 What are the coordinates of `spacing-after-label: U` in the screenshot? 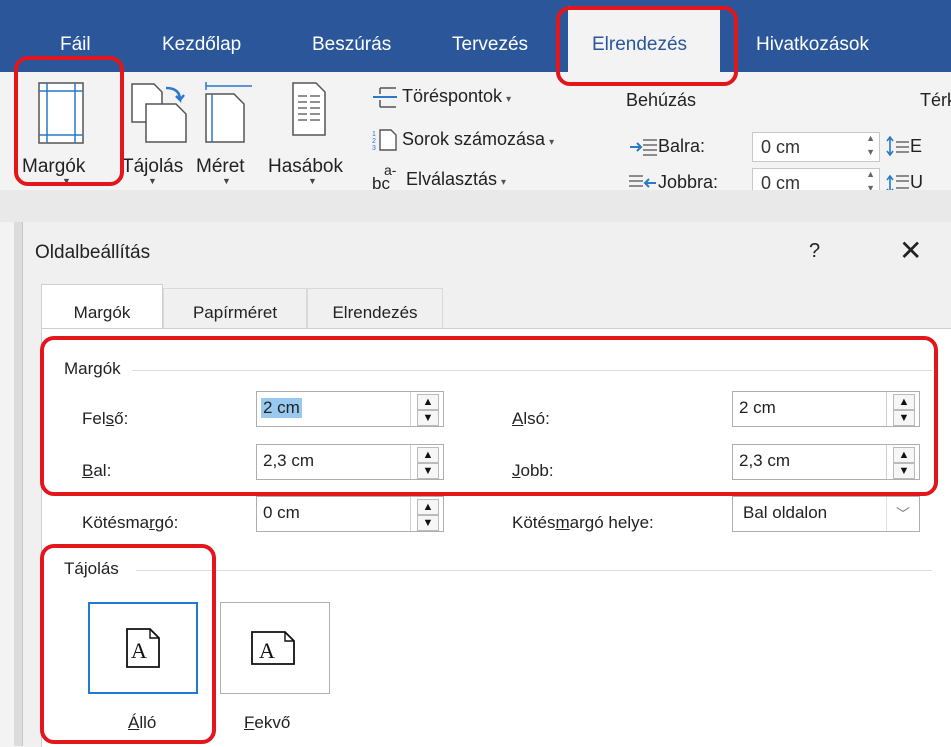 It's located at (916, 182).